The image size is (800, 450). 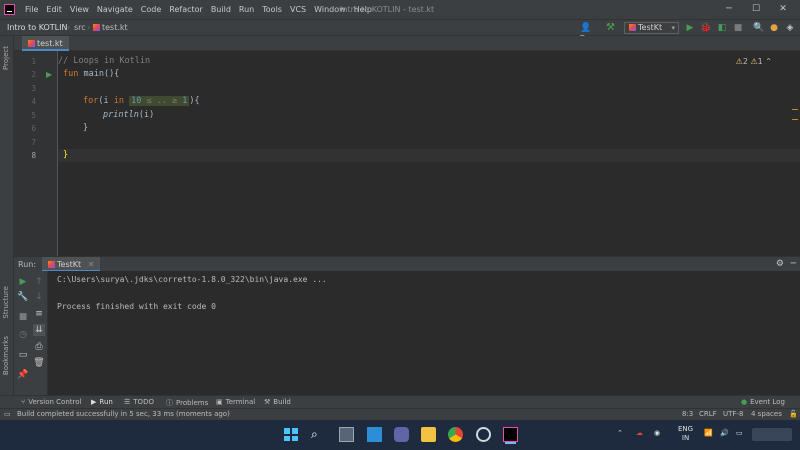 I want to click on gear-icon: ⚙, so click(x=780, y=264).